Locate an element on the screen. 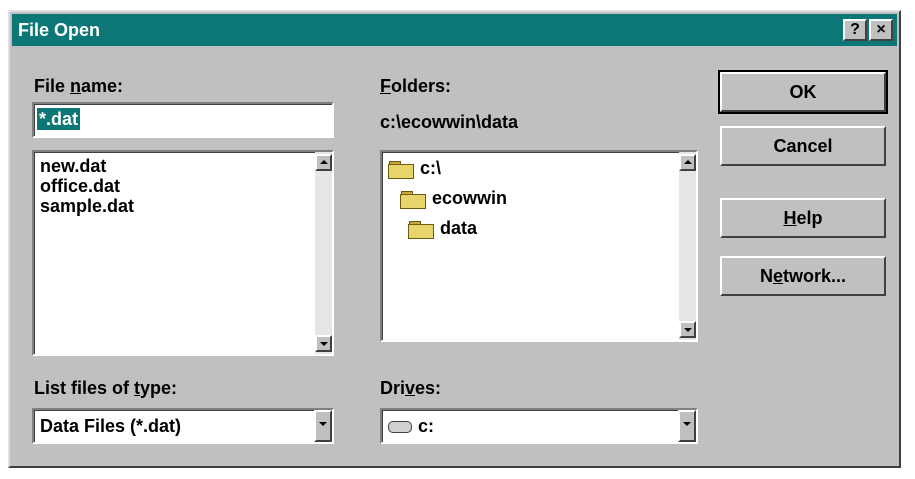 The image size is (915, 479). ok-button: OK is located at coordinates (803, 92).